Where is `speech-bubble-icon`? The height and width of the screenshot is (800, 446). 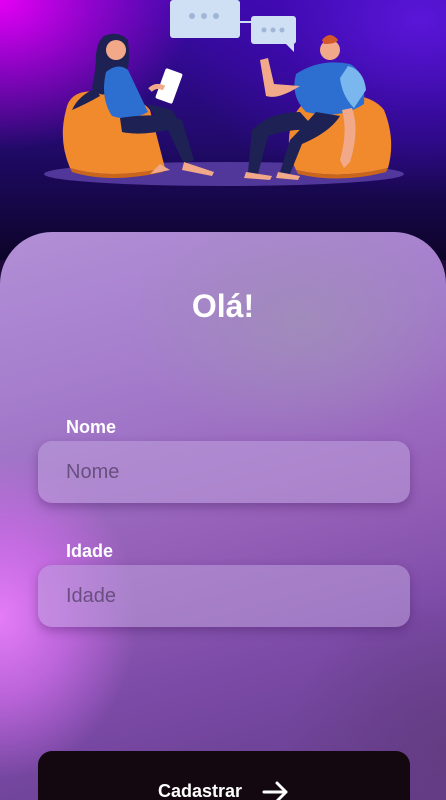
speech-bubble-icon is located at coordinates (233, 26).